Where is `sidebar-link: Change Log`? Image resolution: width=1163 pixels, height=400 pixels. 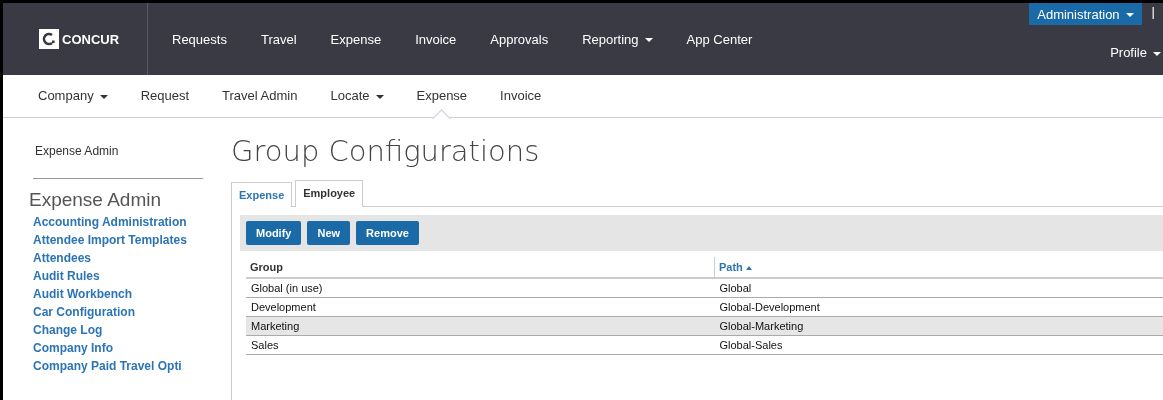 sidebar-link: Change Log is located at coordinates (123, 330).